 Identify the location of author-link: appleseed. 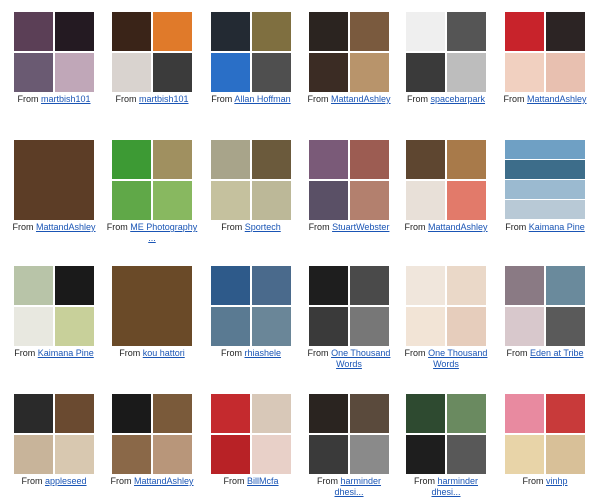
(66, 481).